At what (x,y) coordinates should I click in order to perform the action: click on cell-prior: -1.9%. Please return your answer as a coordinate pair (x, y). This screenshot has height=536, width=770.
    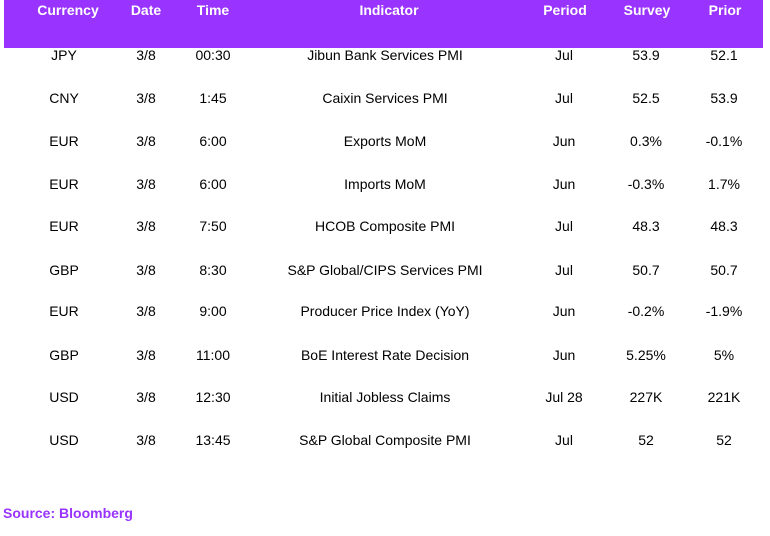
    Looking at the image, I should click on (724, 311).